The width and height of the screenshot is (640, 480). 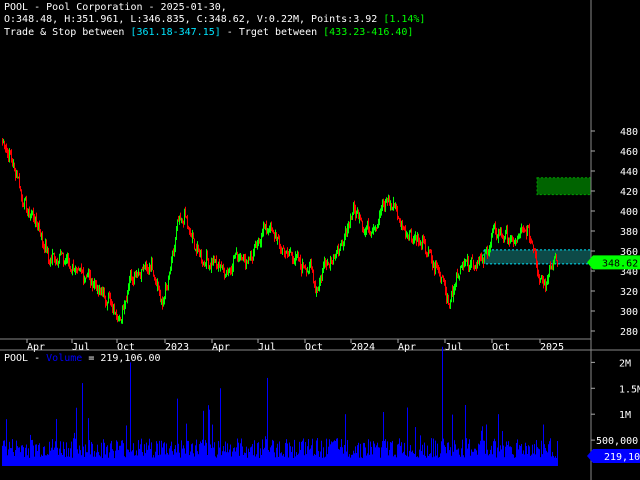 I want to click on ticker-label: POOL, so click(x=16, y=7).